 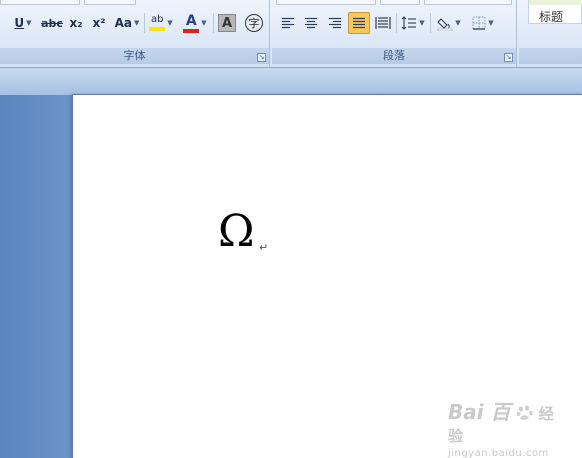 I want to click on indent-buttons-edge, so click(x=400, y=2).